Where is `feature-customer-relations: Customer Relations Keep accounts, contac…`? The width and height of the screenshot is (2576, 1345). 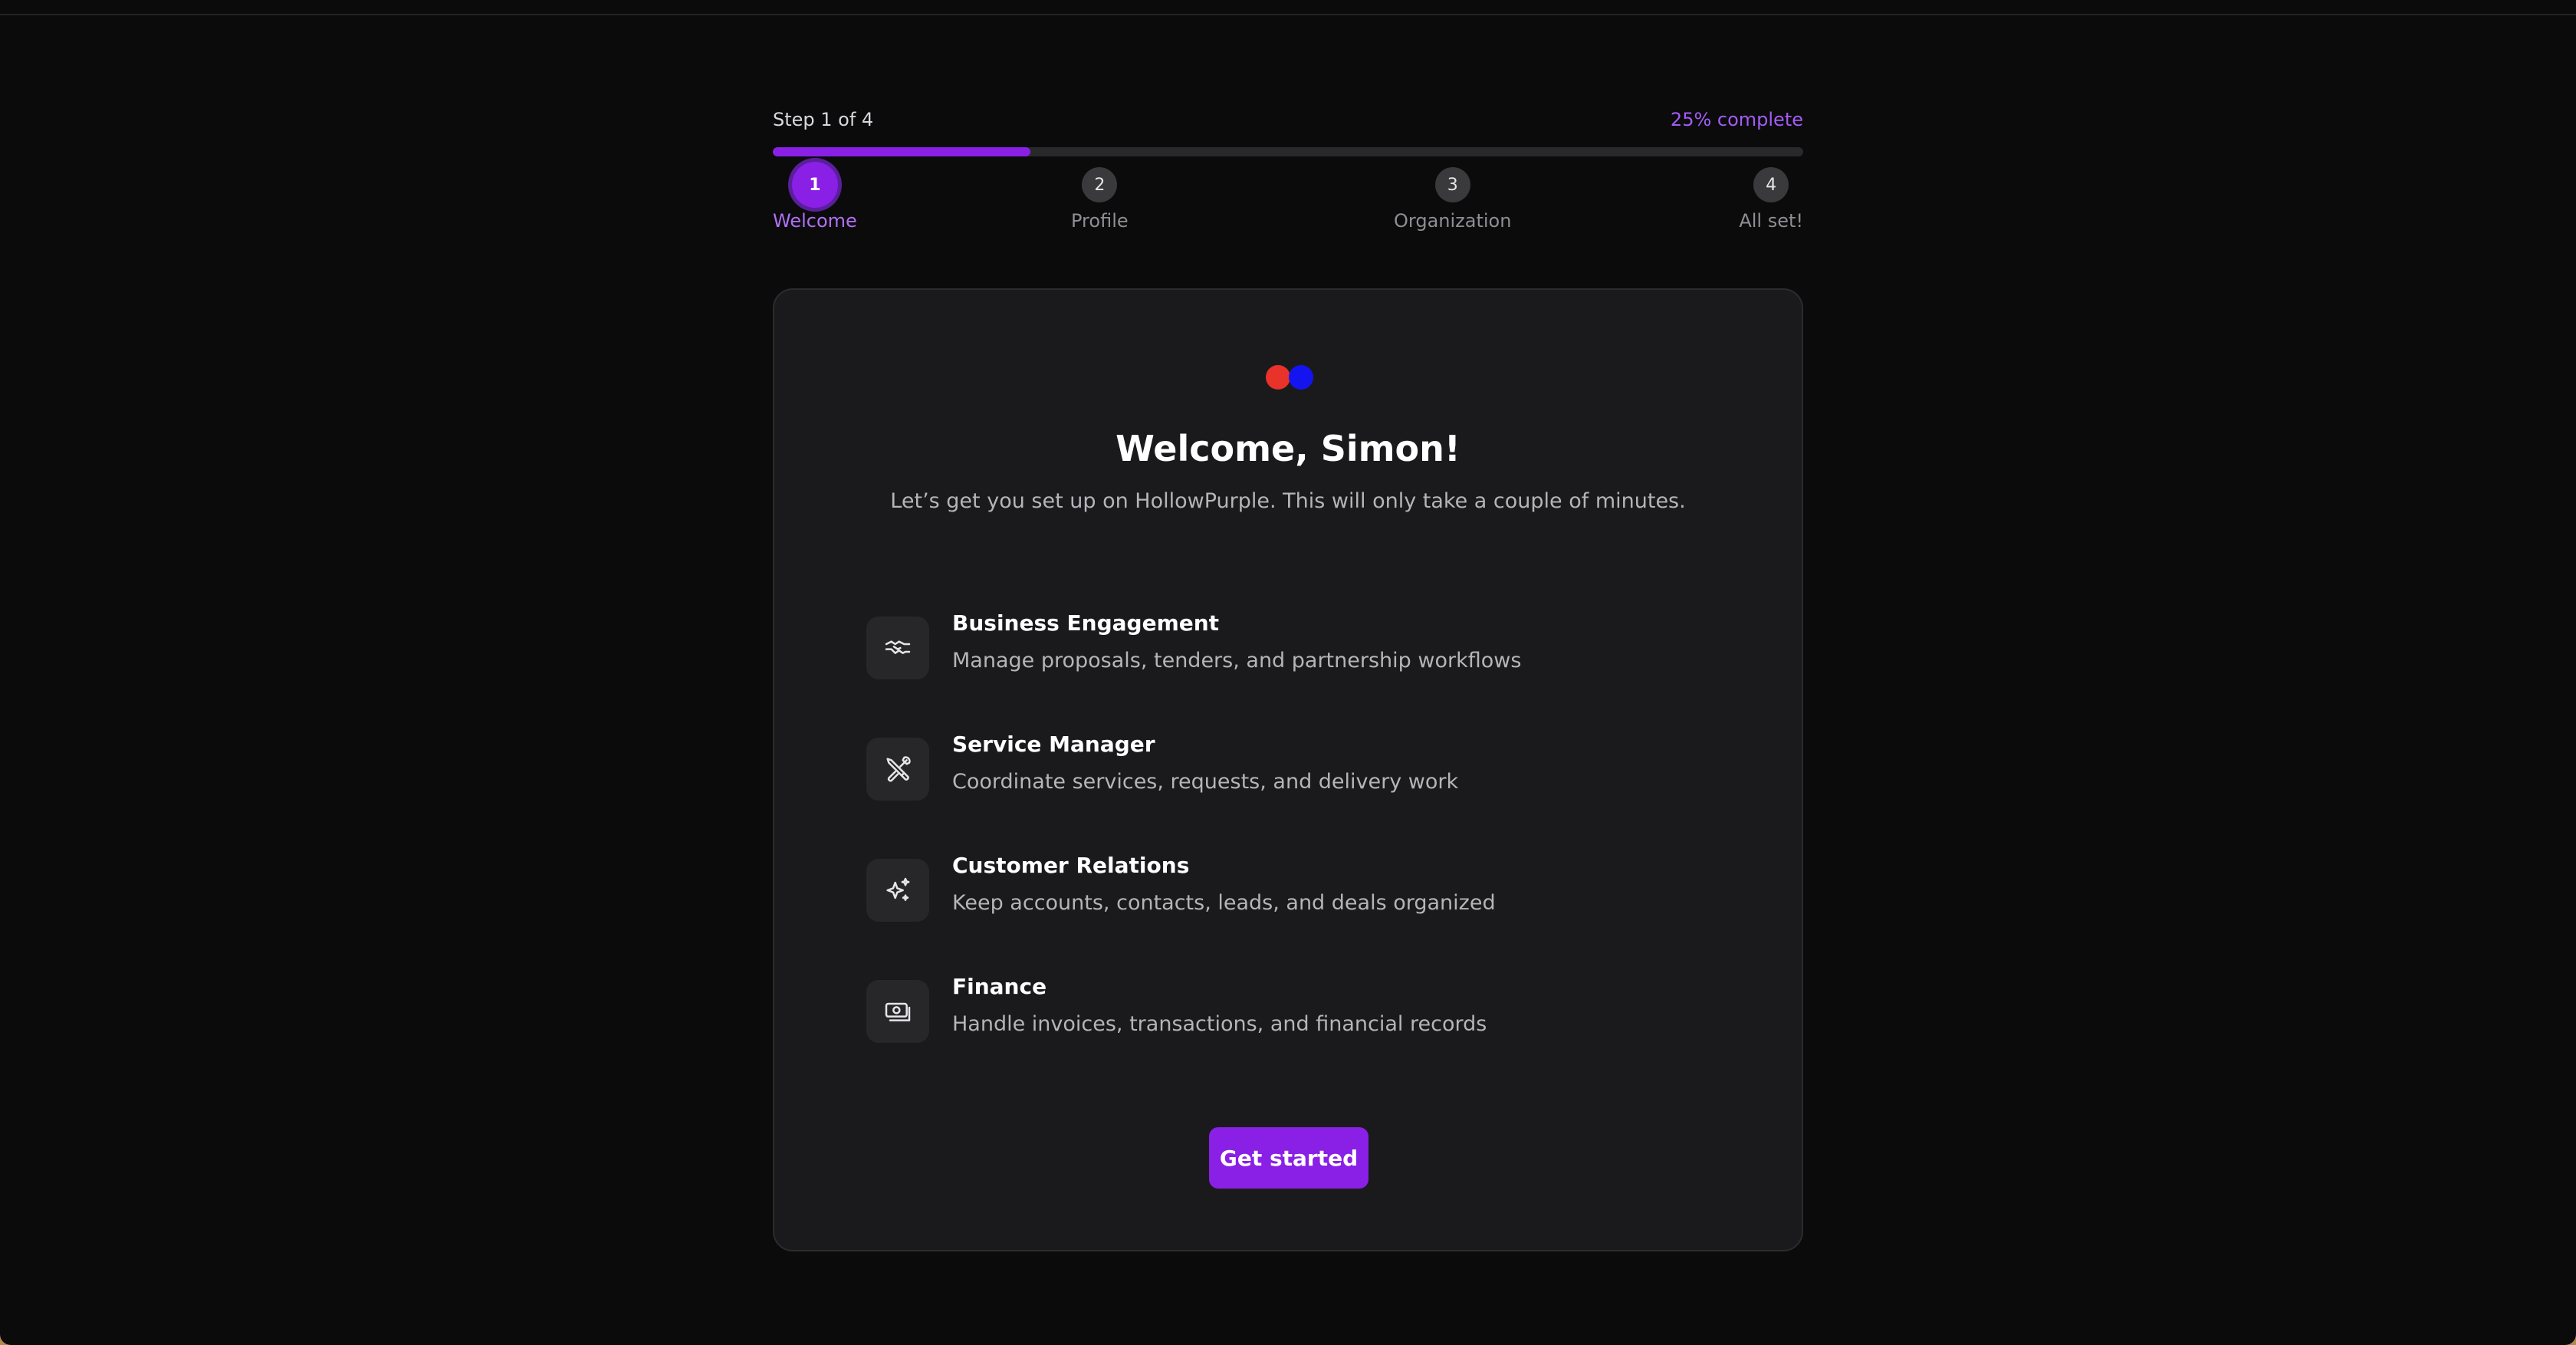
feature-customer-relations: Customer Relations Keep accounts, contac… is located at coordinates (1288, 913).